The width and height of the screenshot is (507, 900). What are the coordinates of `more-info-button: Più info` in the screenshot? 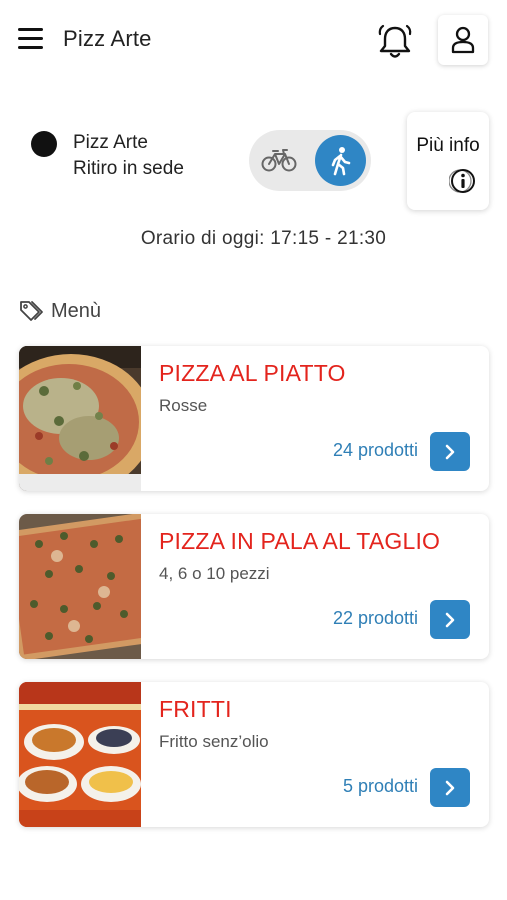 It's located at (448, 161).